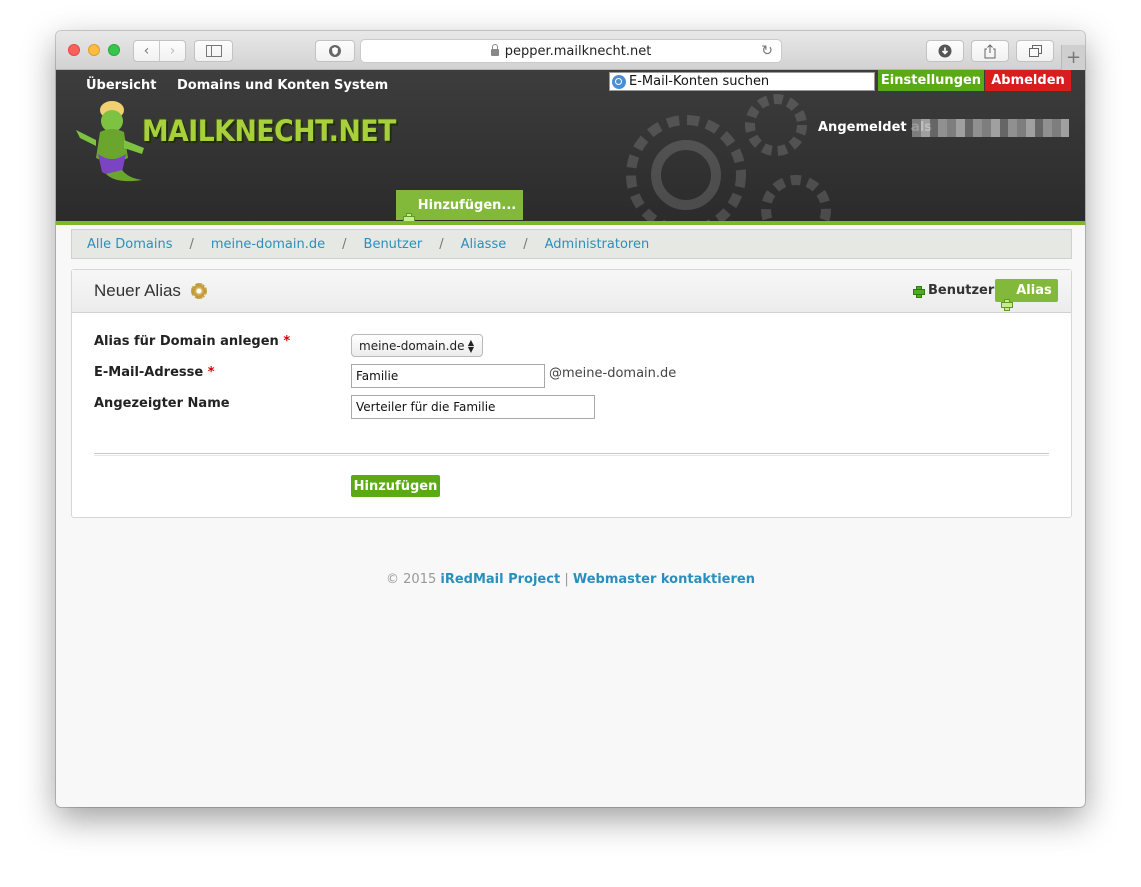  Describe the element at coordinates (361, 85) in the screenshot. I see `nav-system: System` at that location.